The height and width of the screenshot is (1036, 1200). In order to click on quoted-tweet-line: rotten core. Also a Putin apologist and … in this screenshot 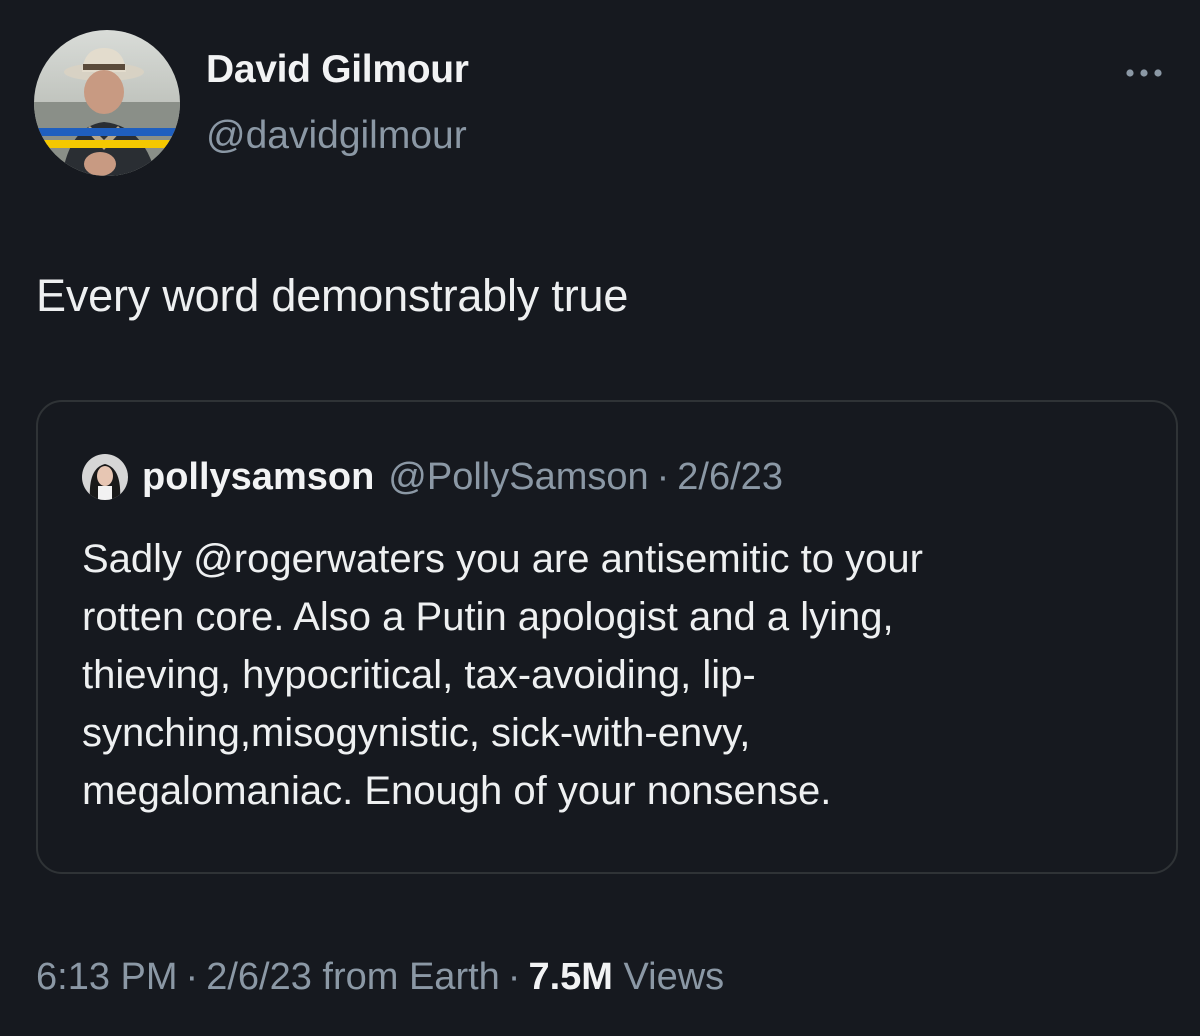, I will do `click(488, 617)`.